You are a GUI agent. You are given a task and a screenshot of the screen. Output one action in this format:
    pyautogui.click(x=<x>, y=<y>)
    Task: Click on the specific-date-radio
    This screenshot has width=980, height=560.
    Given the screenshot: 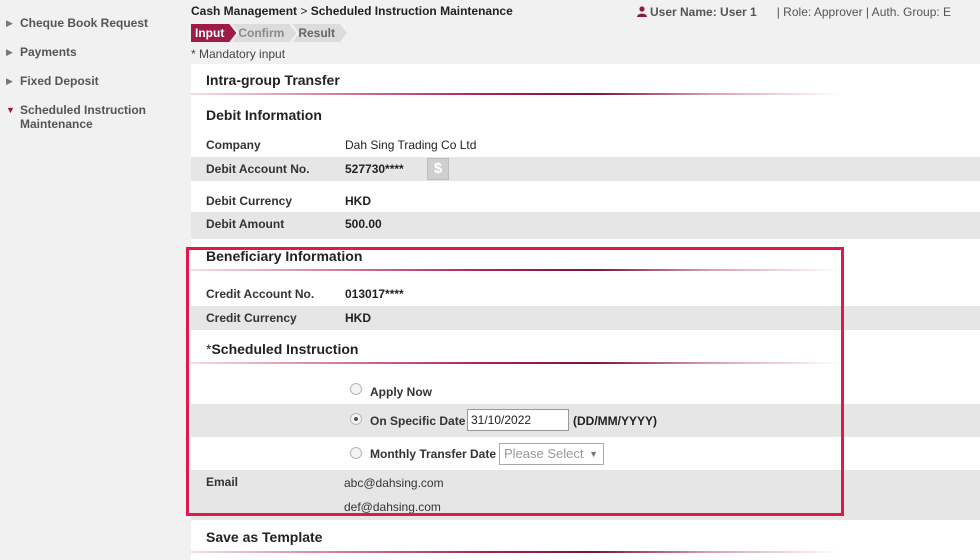 What is the action you would take?
    pyautogui.click(x=356, y=419)
    